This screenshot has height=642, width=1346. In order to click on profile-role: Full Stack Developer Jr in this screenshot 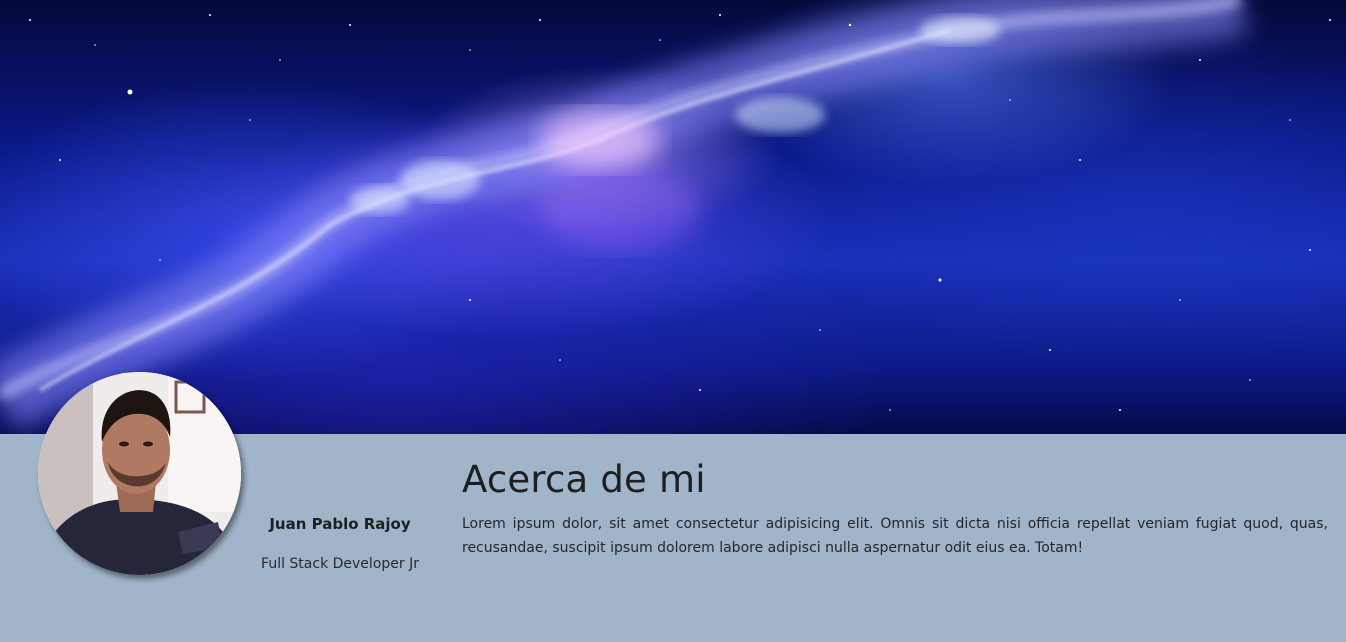, I will do `click(340, 564)`.